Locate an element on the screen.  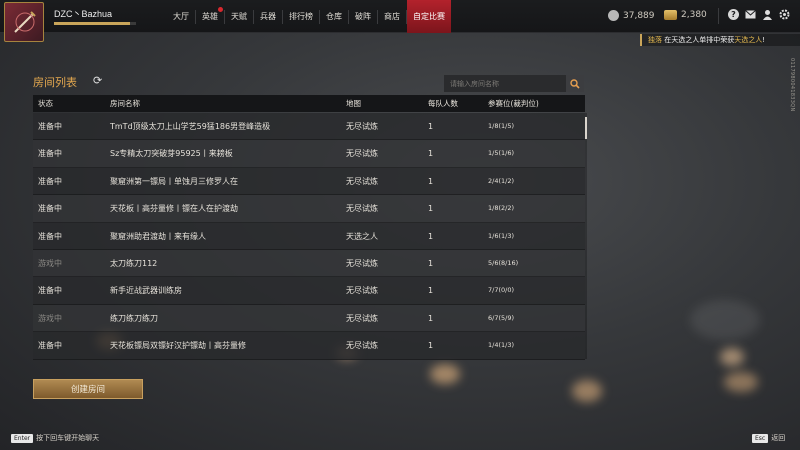
room-search-input is located at coordinates (505, 83).